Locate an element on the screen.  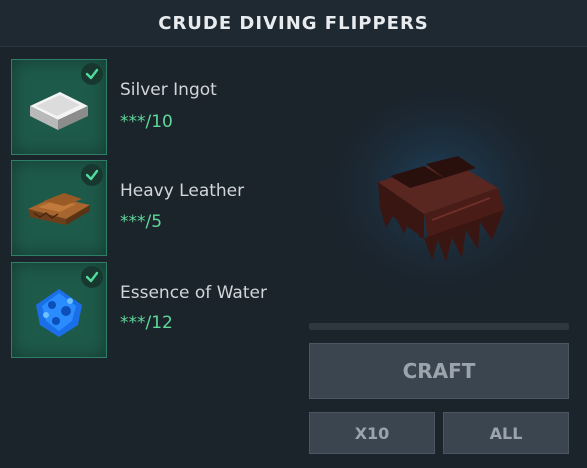
ingredient-quantity: ***/12 is located at coordinates (146, 323).